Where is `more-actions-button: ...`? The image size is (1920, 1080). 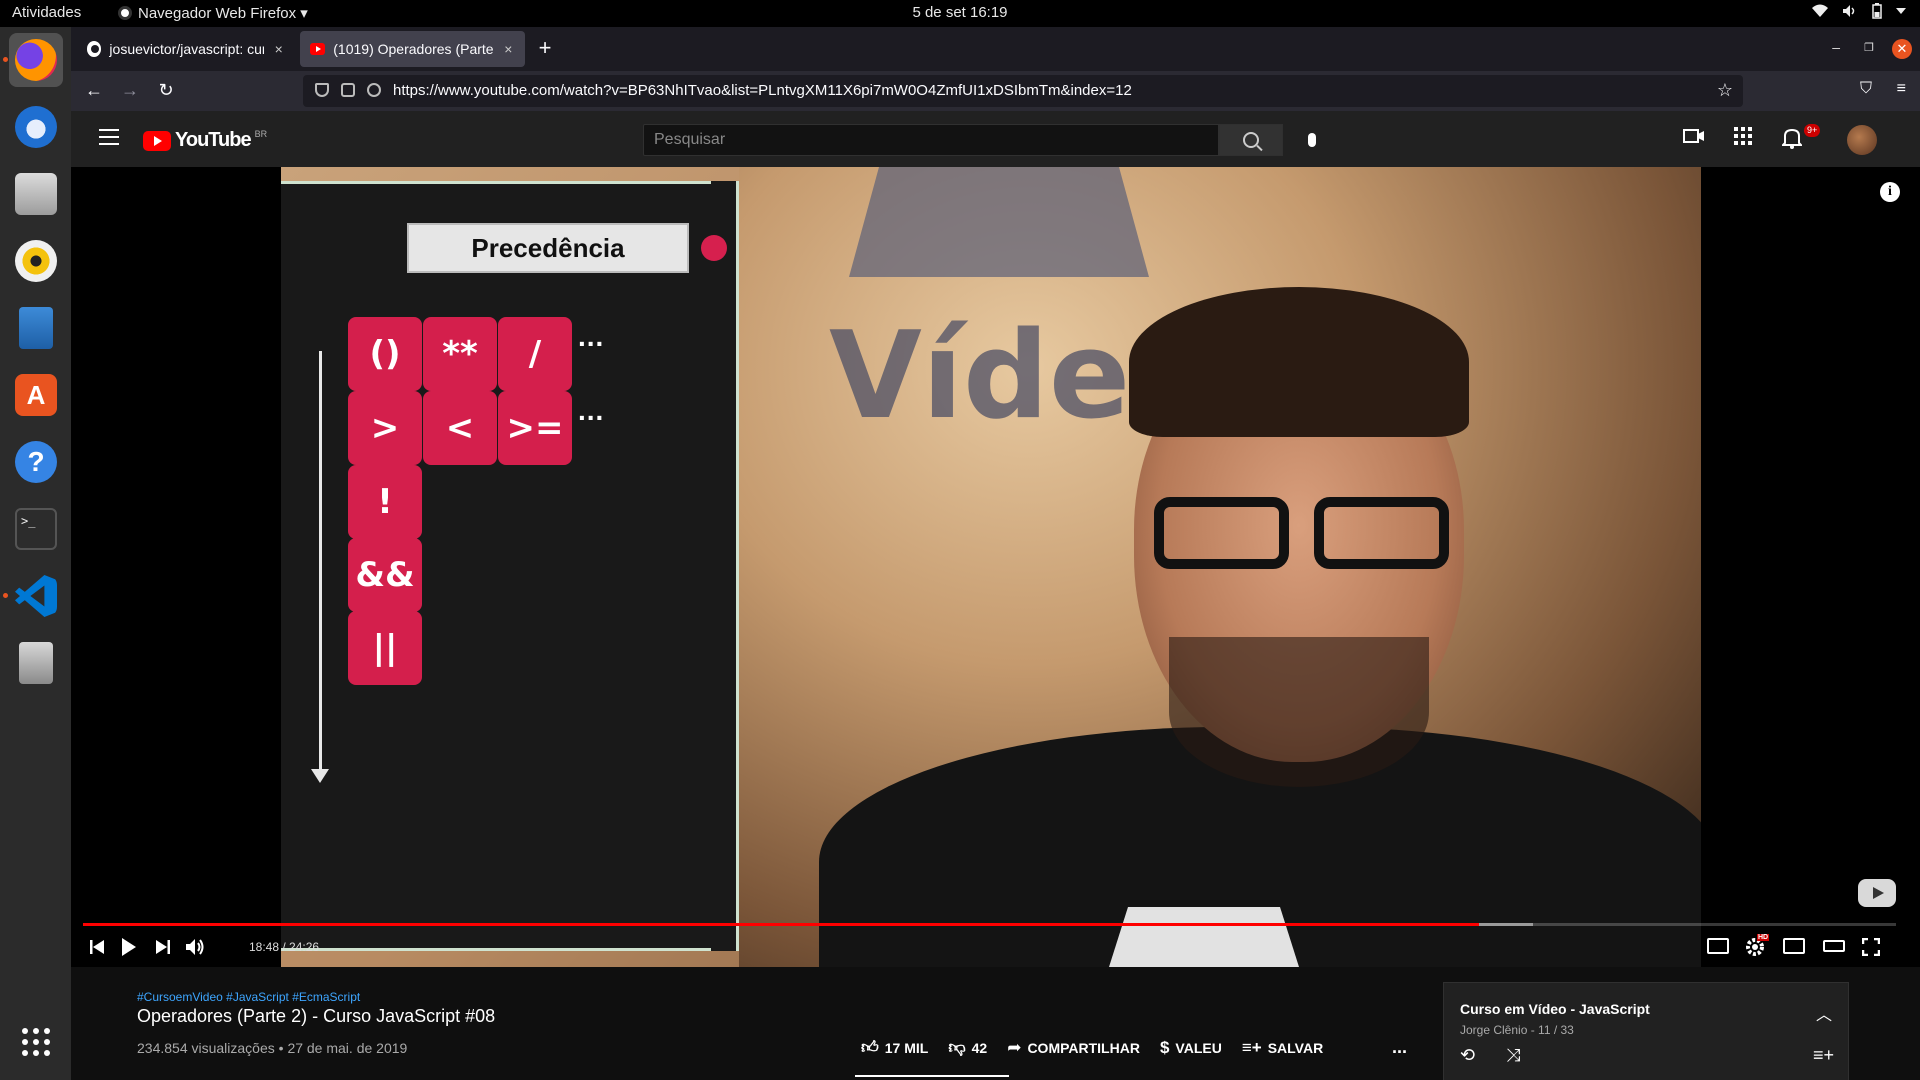
more-actions-button: ... is located at coordinates (1399, 1047).